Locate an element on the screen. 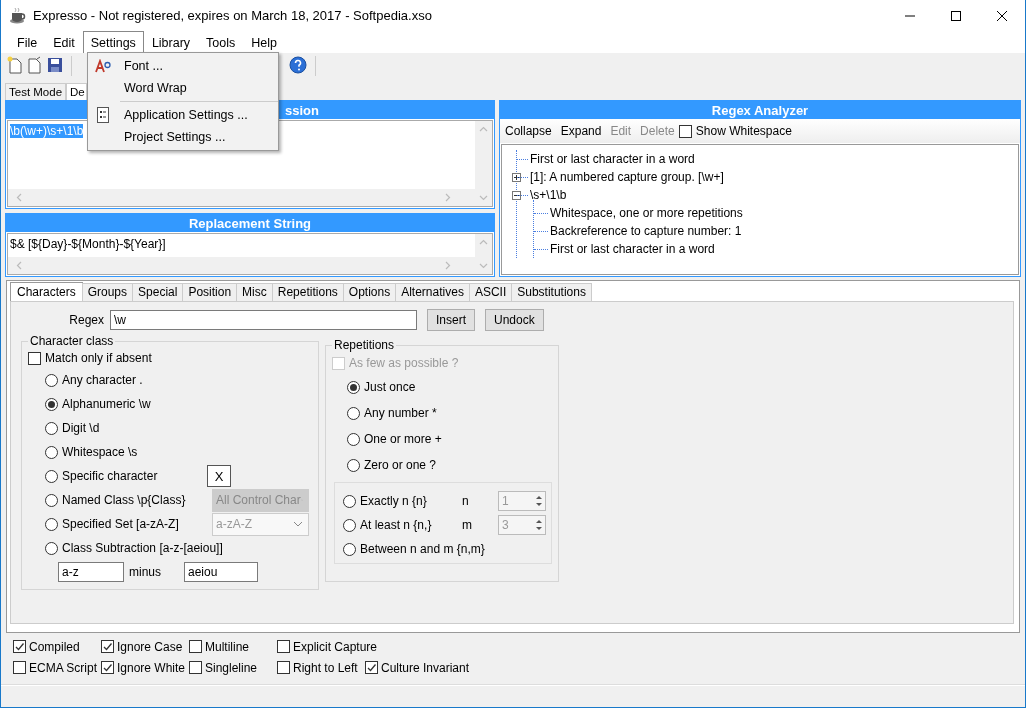 This screenshot has height=708, width=1026. tab: Alternatives is located at coordinates (432, 292).